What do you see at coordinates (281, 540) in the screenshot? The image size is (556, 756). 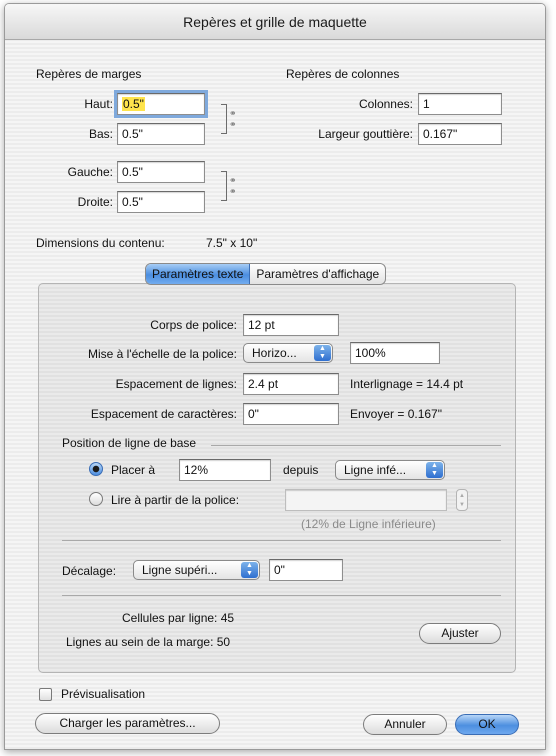 I see `offset-separator` at bounding box center [281, 540].